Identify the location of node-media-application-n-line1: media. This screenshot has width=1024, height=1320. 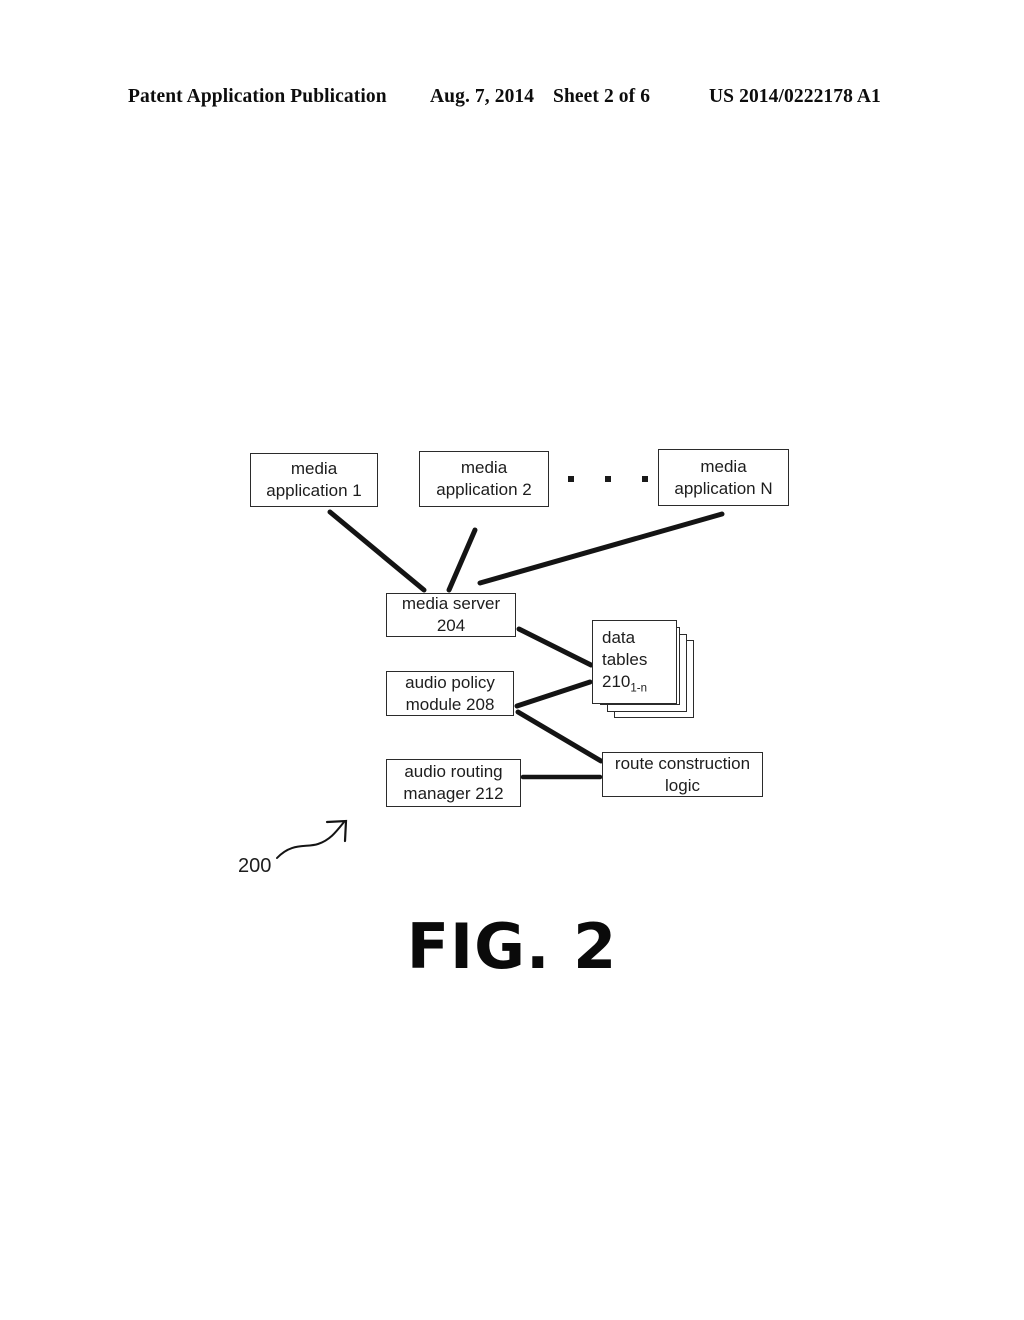
(723, 466).